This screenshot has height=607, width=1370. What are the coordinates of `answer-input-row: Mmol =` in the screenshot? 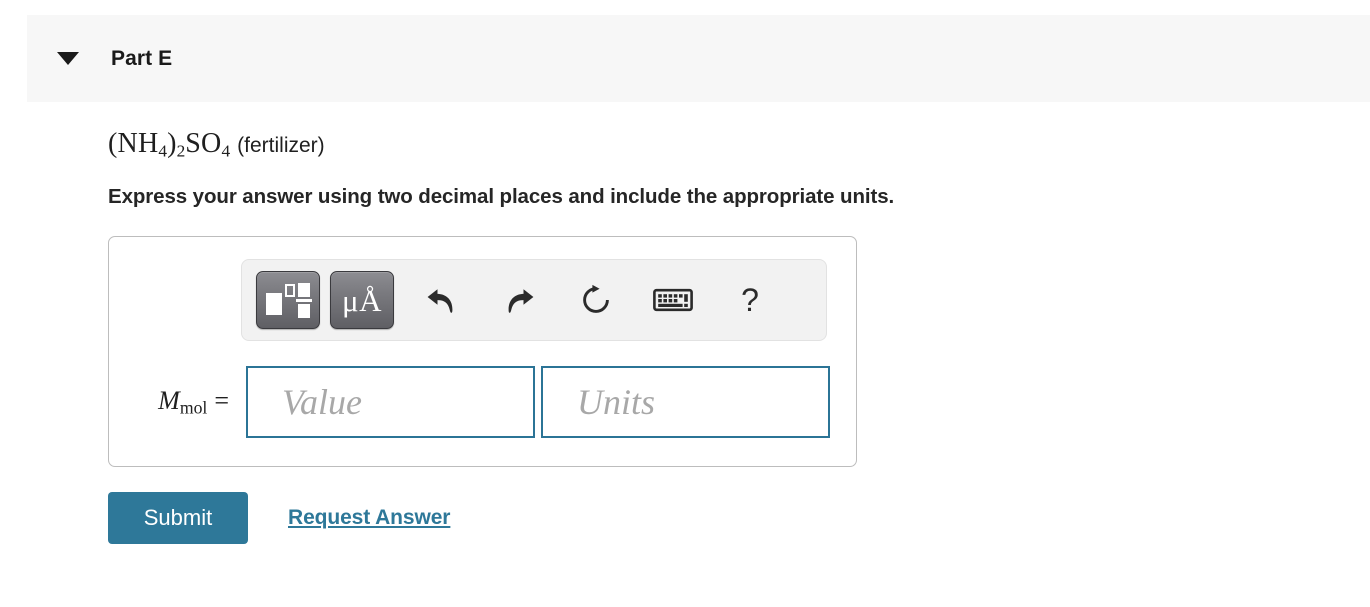 It's located at (482, 402).